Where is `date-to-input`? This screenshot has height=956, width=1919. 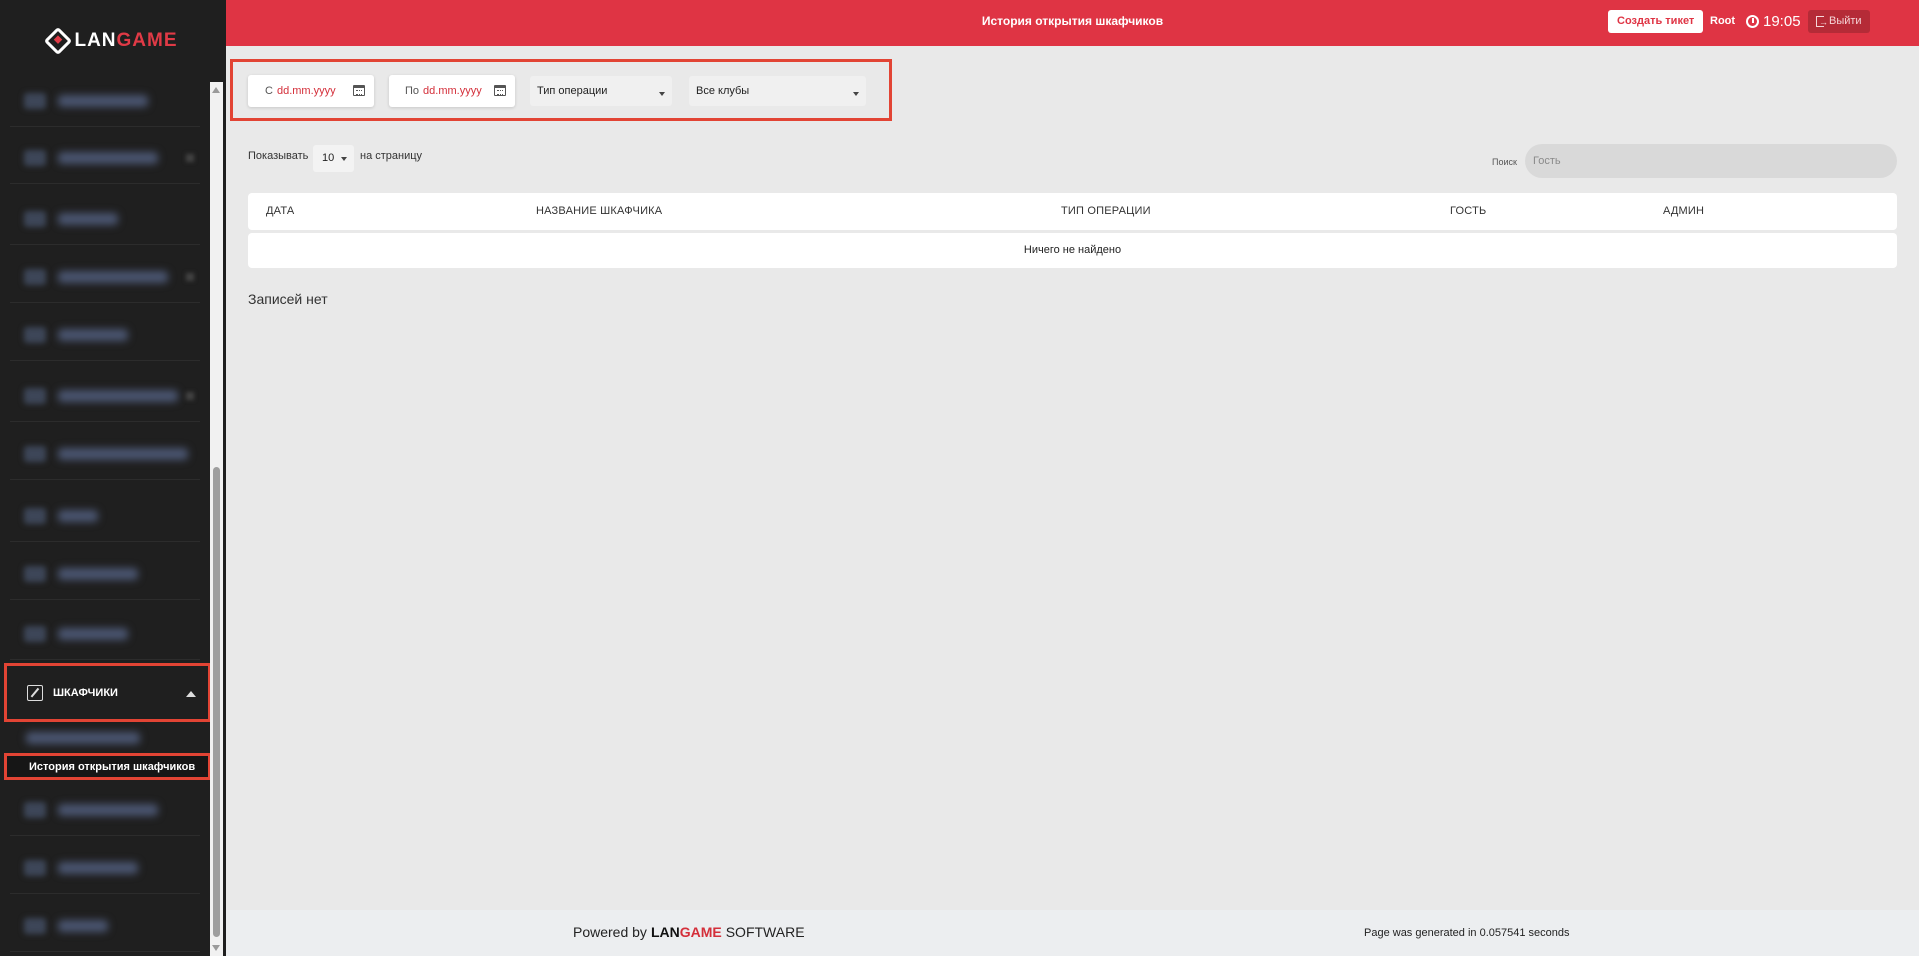 date-to-input is located at coordinates (458, 91).